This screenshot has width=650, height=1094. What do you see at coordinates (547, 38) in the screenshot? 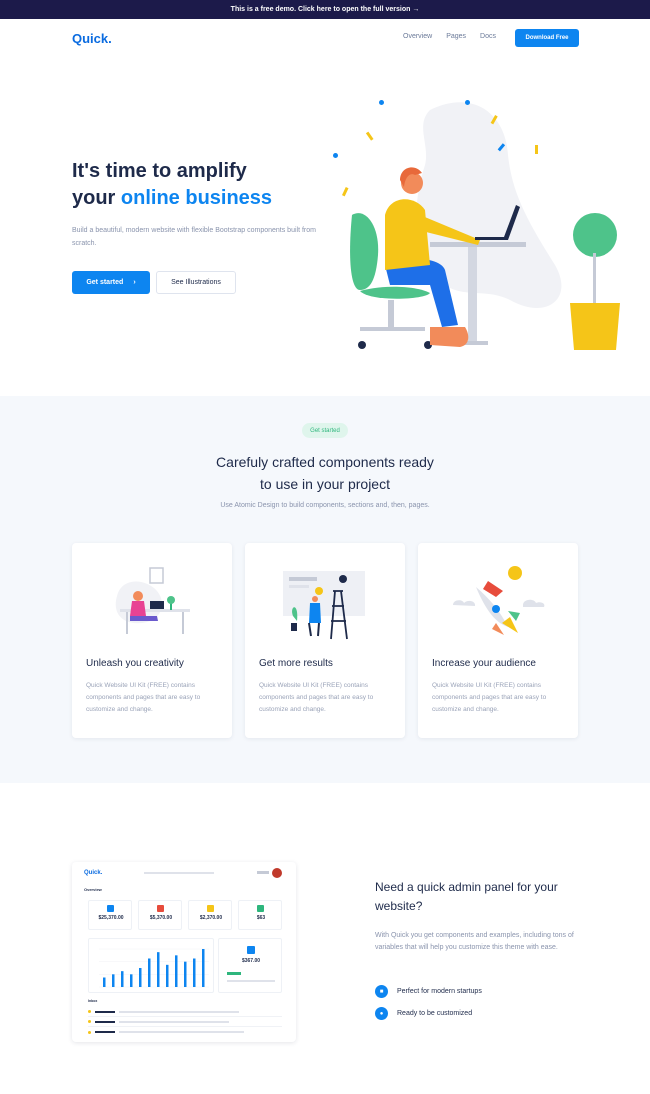
I see `download-button: Download Free` at bounding box center [547, 38].